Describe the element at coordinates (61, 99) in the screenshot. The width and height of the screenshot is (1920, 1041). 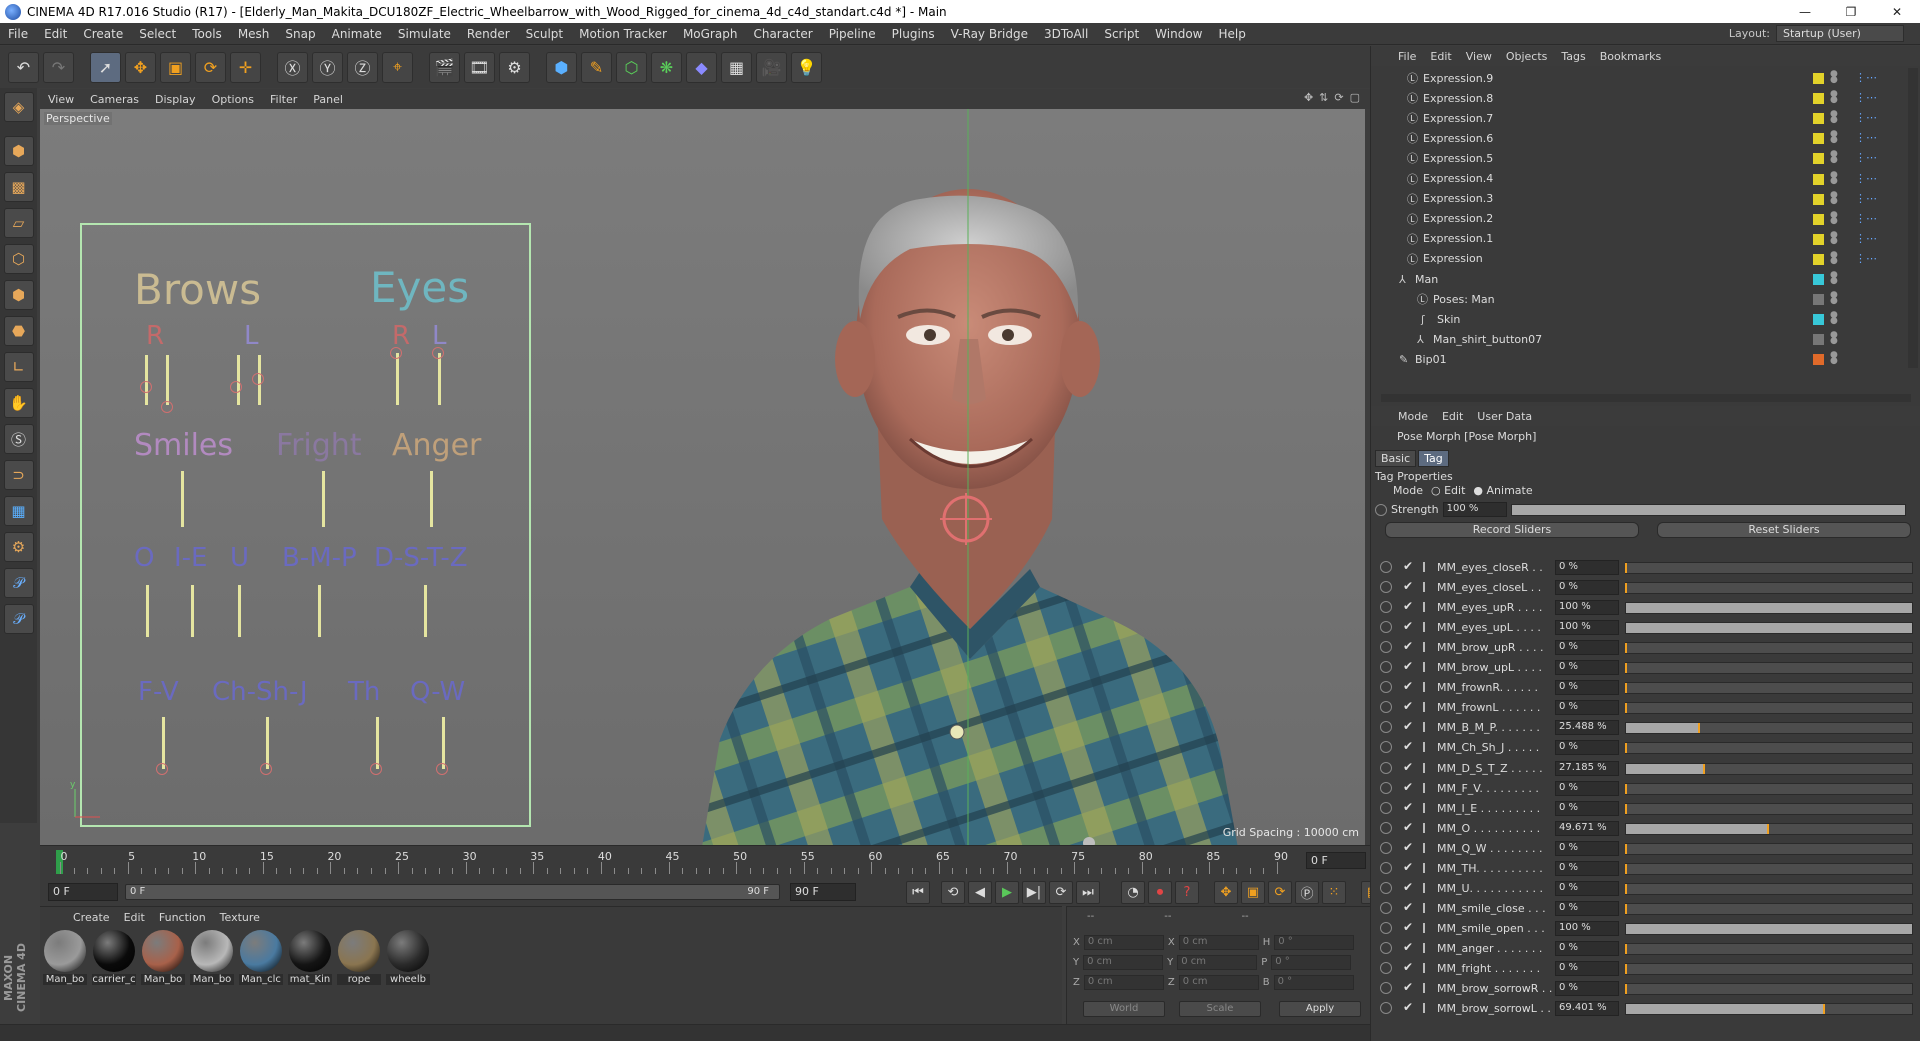
I see `vp-menu-view: View` at that location.